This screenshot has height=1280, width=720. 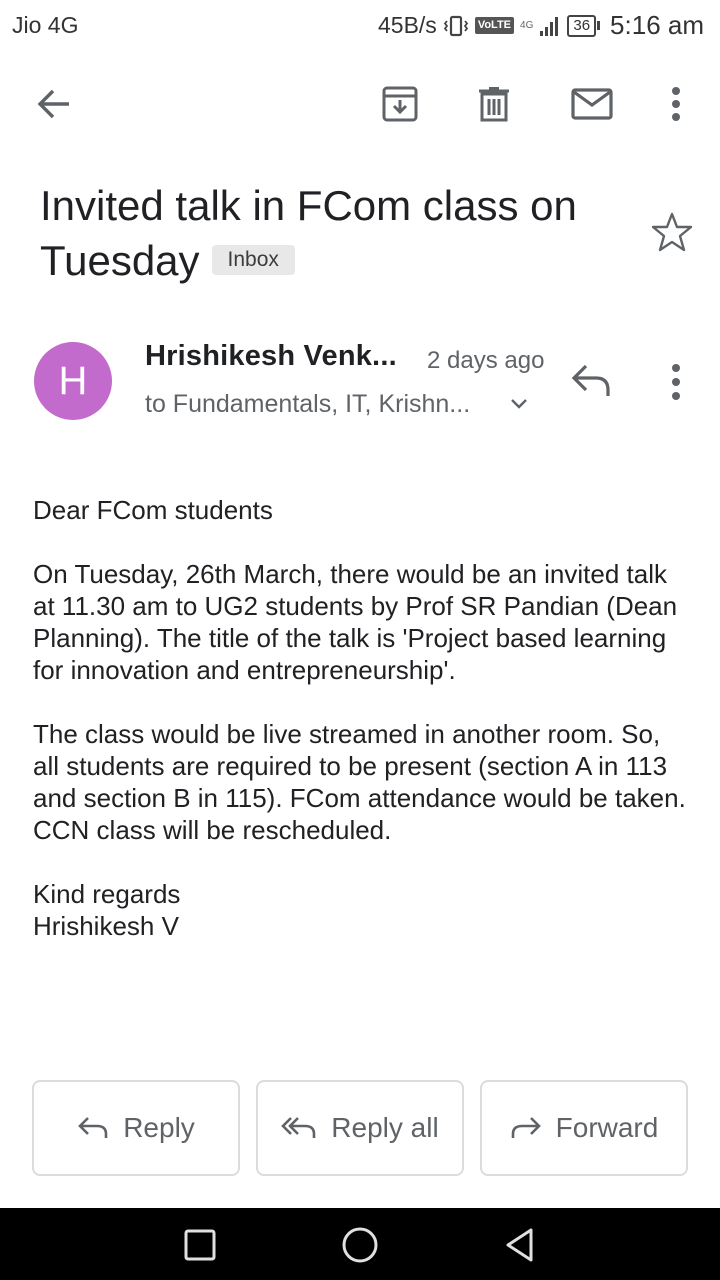 What do you see at coordinates (385, 1127) in the screenshot?
I see `reply-all-label: Reply all` at bounding box center [385, 1127].